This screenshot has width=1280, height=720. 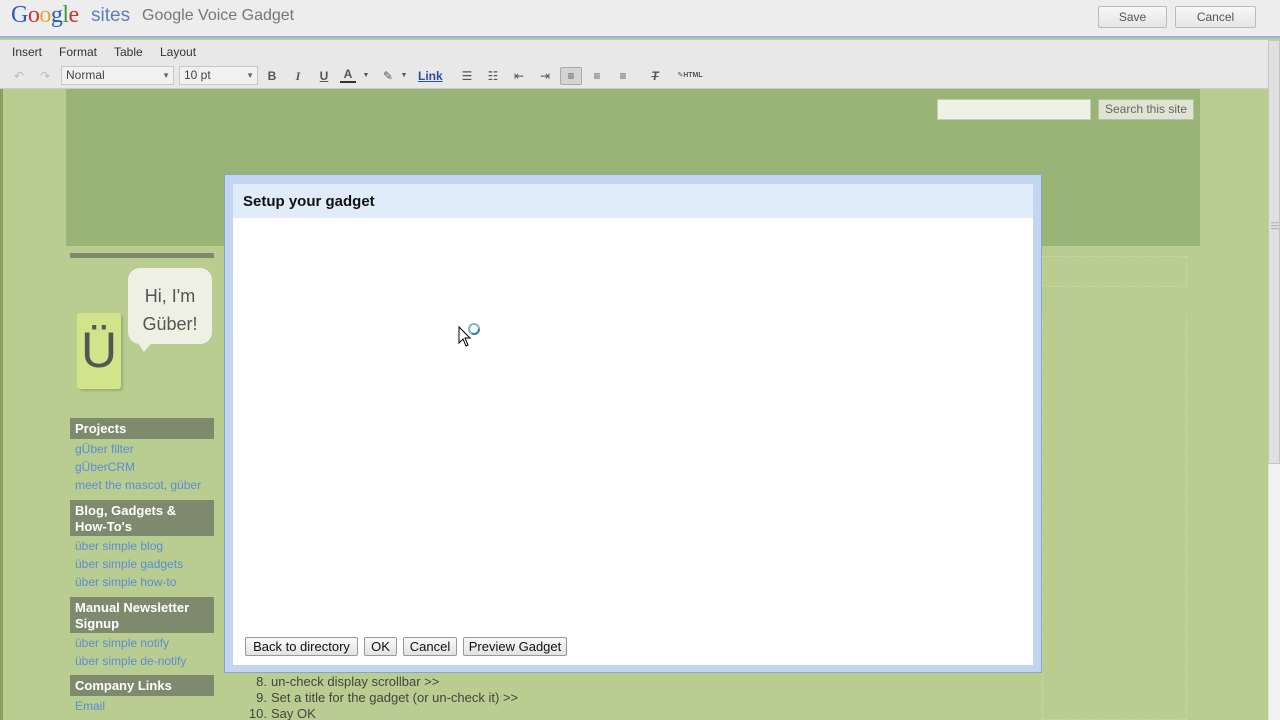 I want to click on preview-gadget-button: Preview Gadget, so click(x=515, y=646).